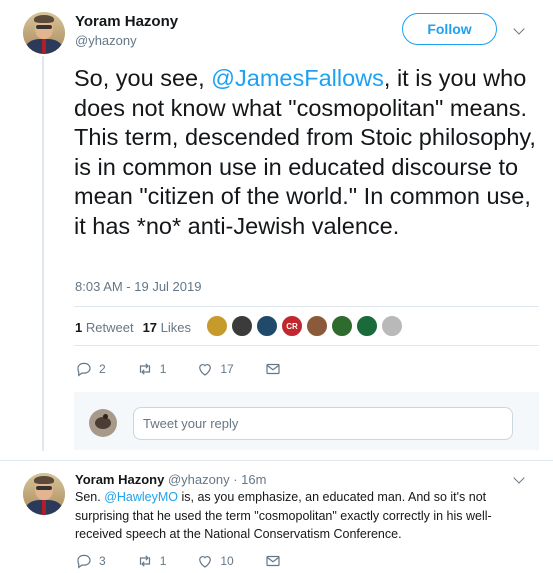 The width and height of the screenshot is (553, 573). I want to click on reply-count: 2, so click(102, 369).